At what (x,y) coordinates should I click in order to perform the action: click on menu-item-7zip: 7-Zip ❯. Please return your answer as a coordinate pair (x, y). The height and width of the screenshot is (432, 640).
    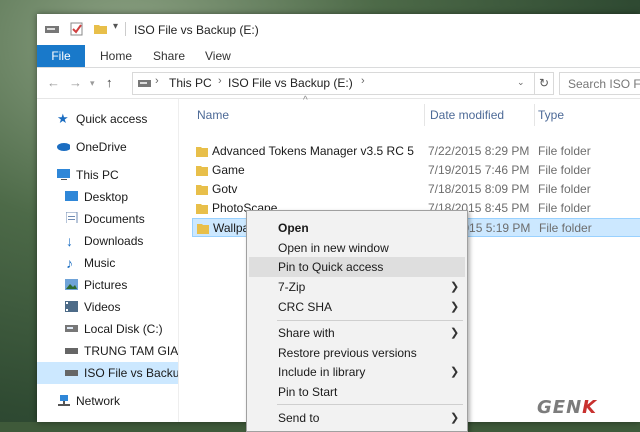
    Looking at the image, I should click on (357, 287).